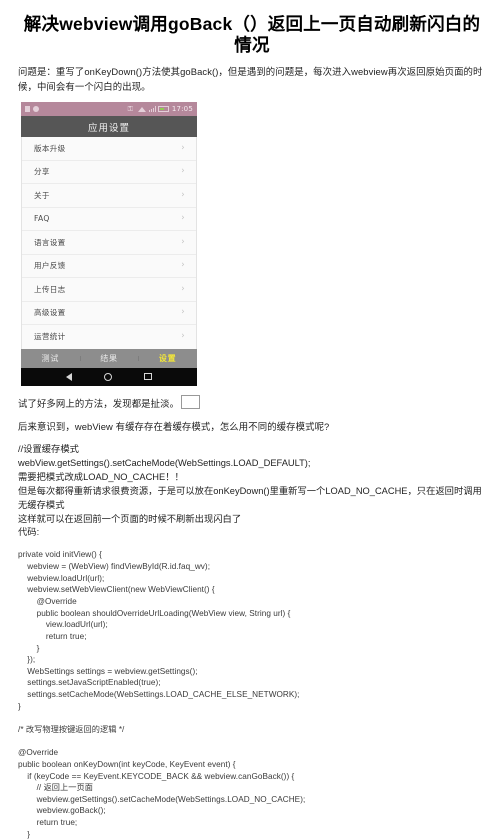 Image resolution: width=504 pixels, height=840 pixels. What do you see at coordinates (69, 376) in the screenshot?
I see `back-icon` at bounding box center [69, 376].